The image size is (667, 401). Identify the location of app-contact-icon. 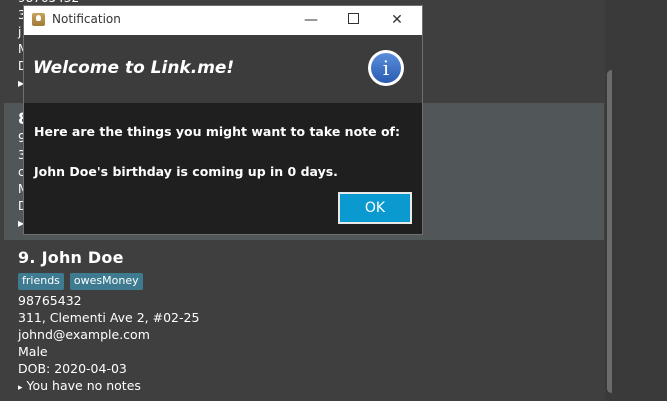
(38, 19).